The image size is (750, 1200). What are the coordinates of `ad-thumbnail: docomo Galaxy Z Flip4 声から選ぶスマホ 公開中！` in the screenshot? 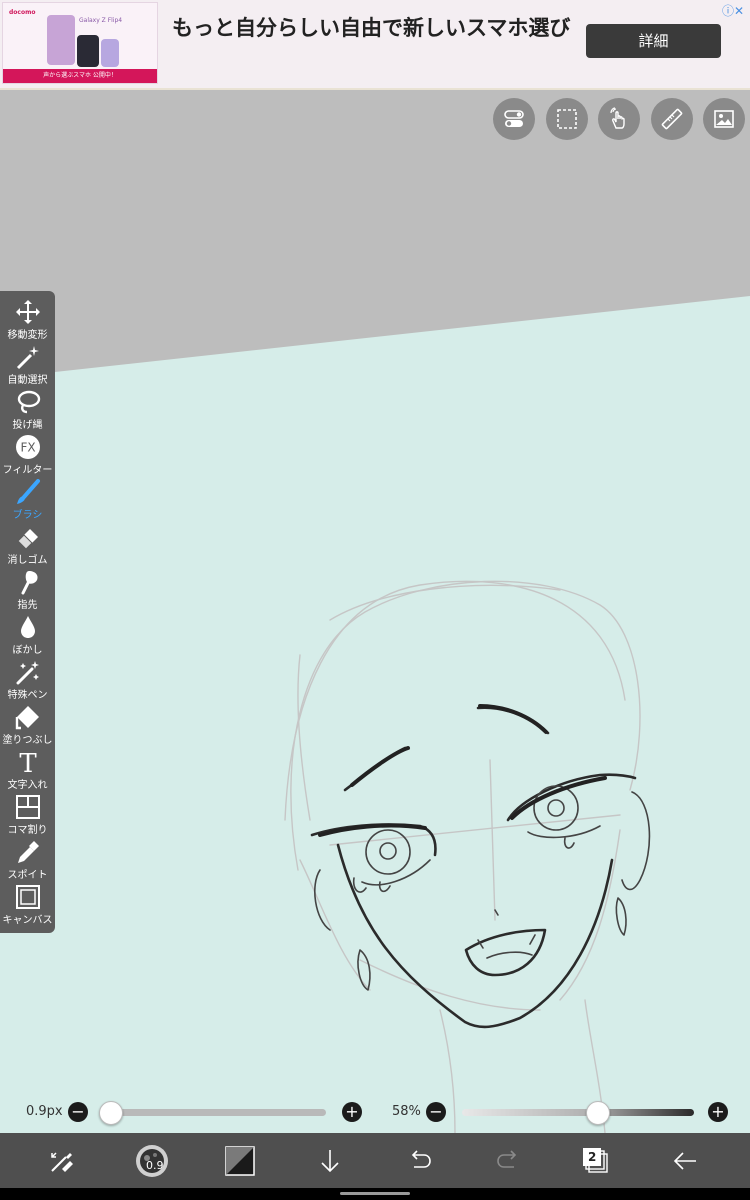 It's located at (80, 43).